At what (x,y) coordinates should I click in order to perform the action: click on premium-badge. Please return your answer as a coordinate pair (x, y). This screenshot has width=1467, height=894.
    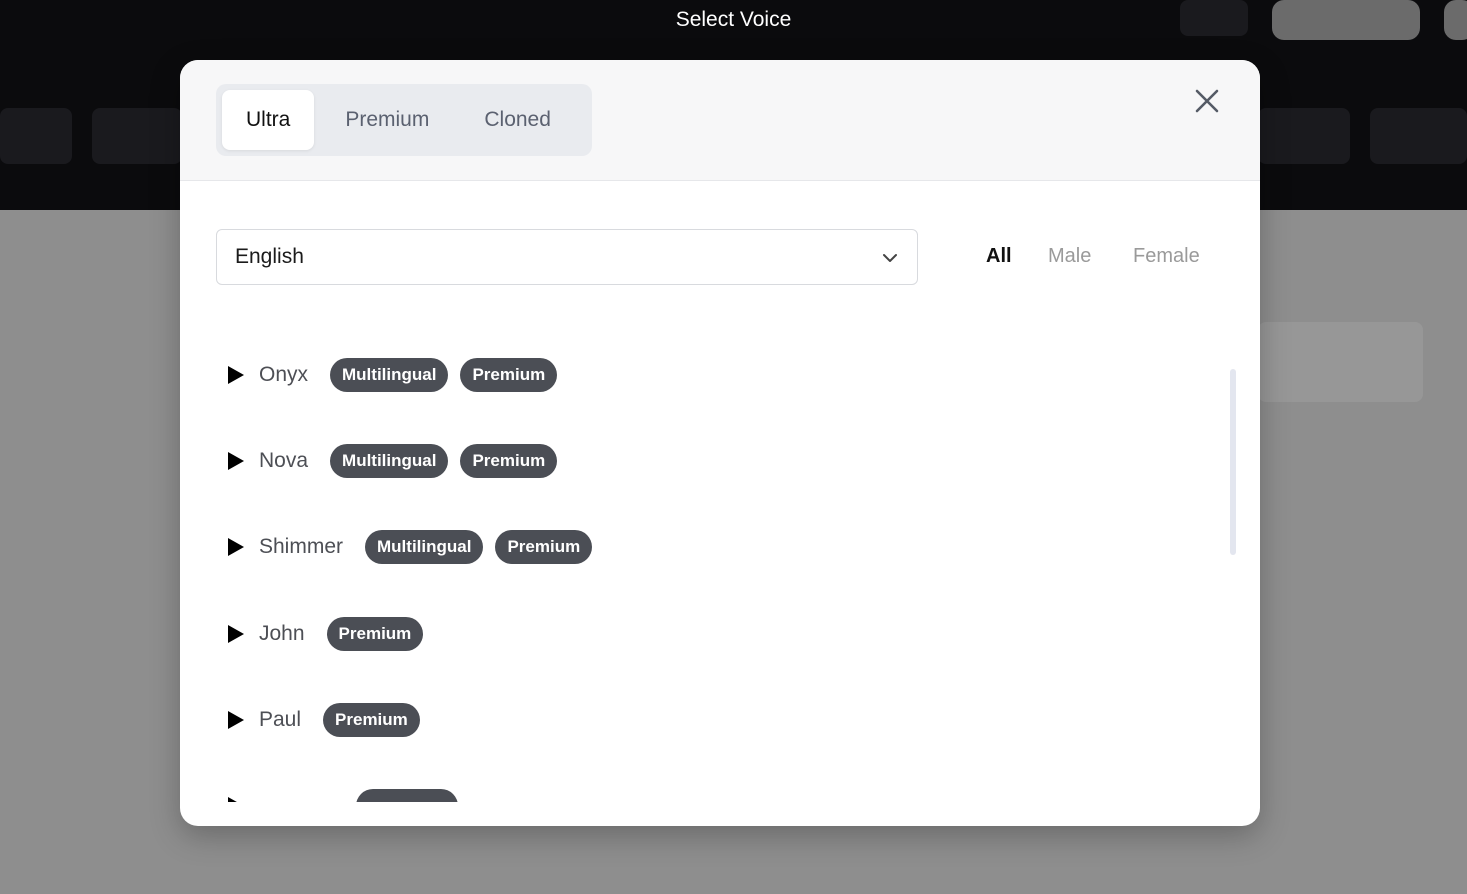
    Looking at the image, I should click on (407, 795).